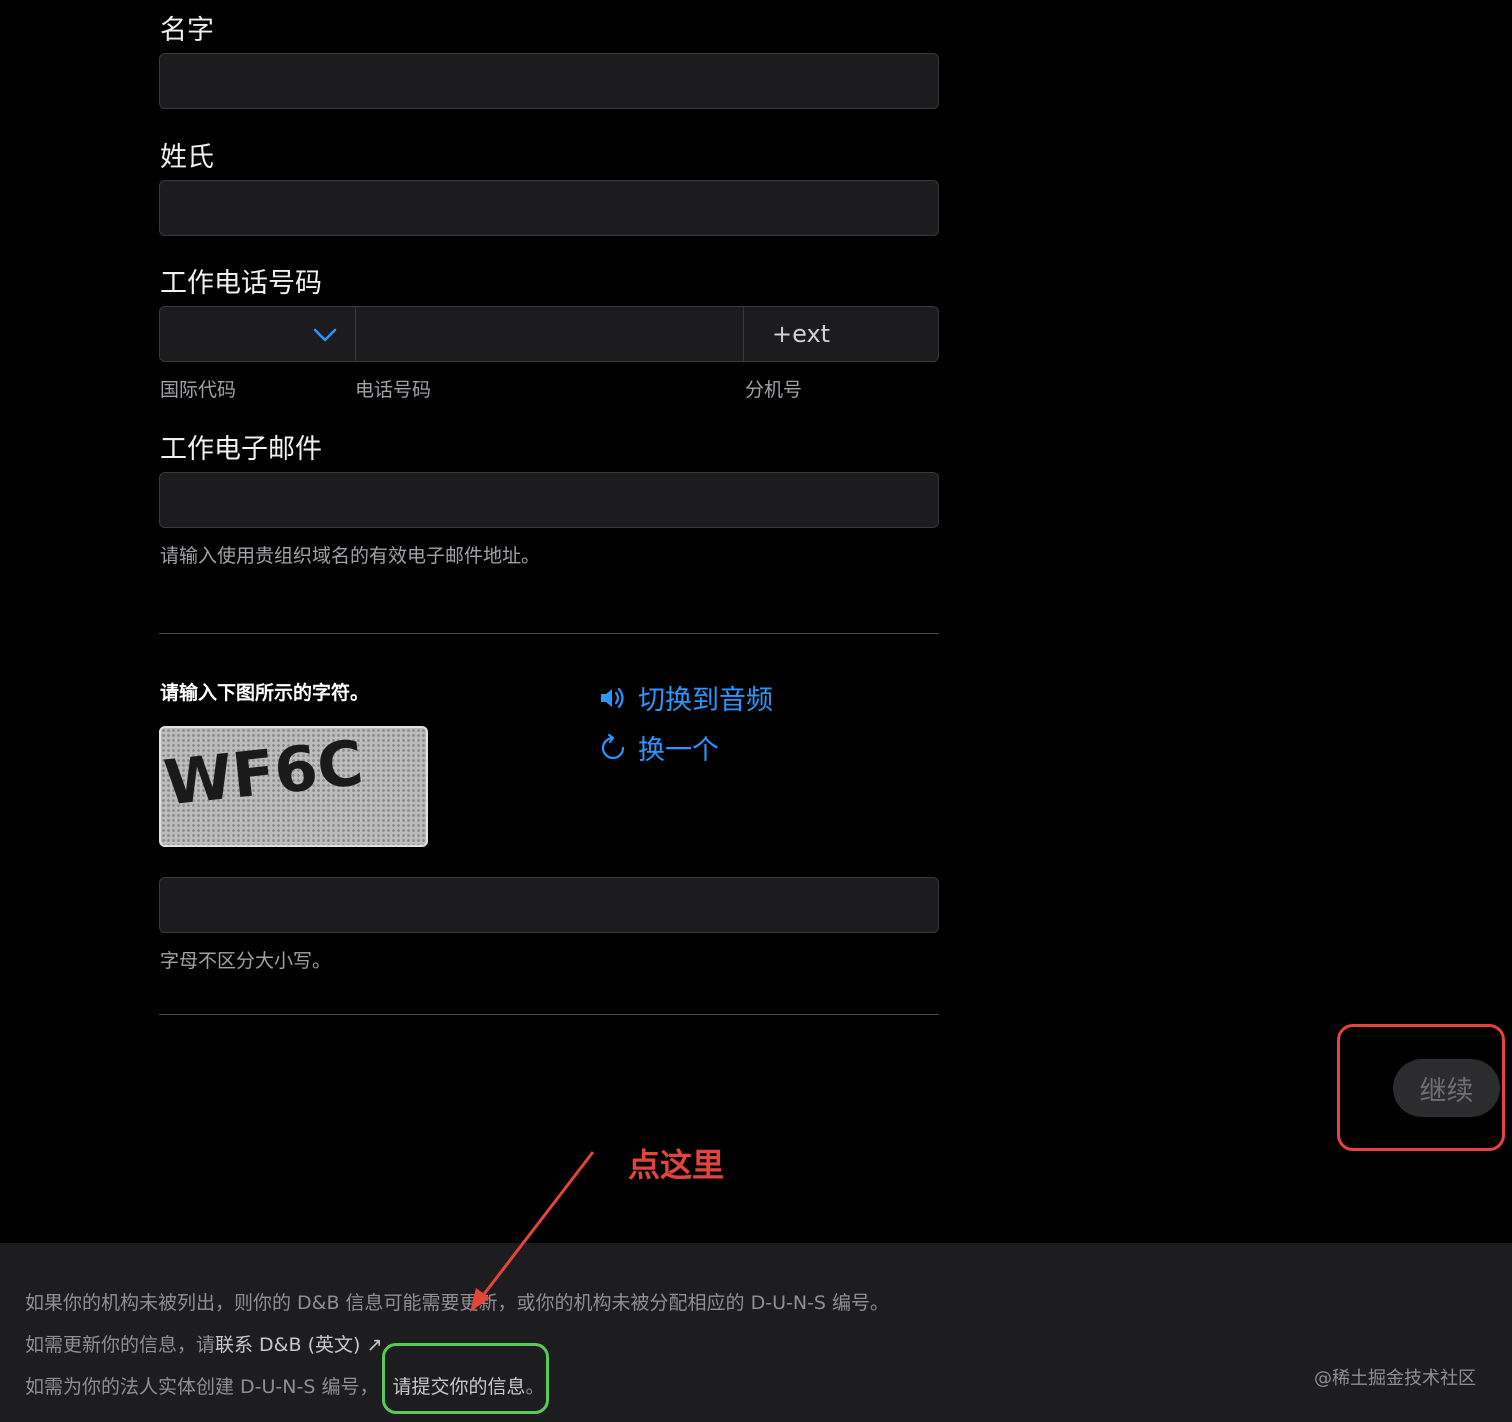 The image size is (1512, 1422). I want to click on captcha-title: 请输入下图所示的字符。, so click(265, 693).